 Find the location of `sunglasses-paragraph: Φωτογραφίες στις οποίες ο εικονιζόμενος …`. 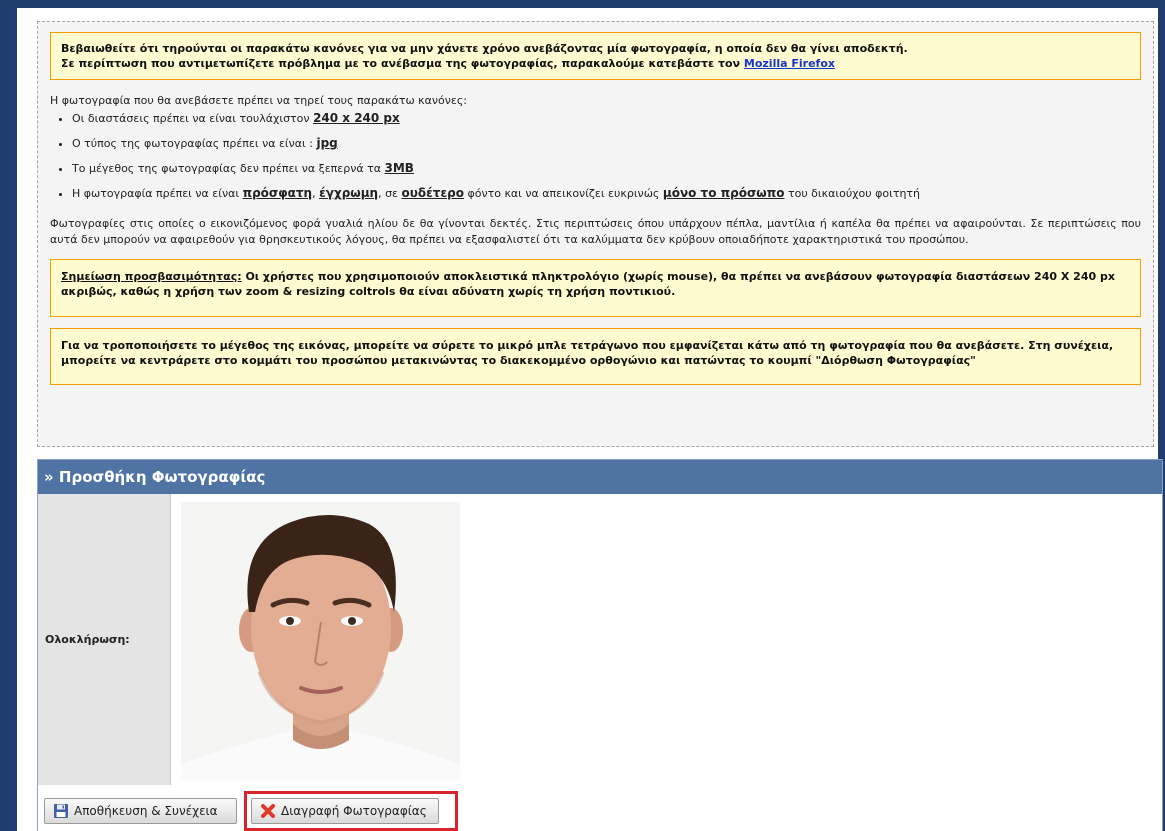

sunglasses-paragraph: Φωτογραφίες στις οποίες ο εικονιζόμενος … is located at coordinates (595, 231).